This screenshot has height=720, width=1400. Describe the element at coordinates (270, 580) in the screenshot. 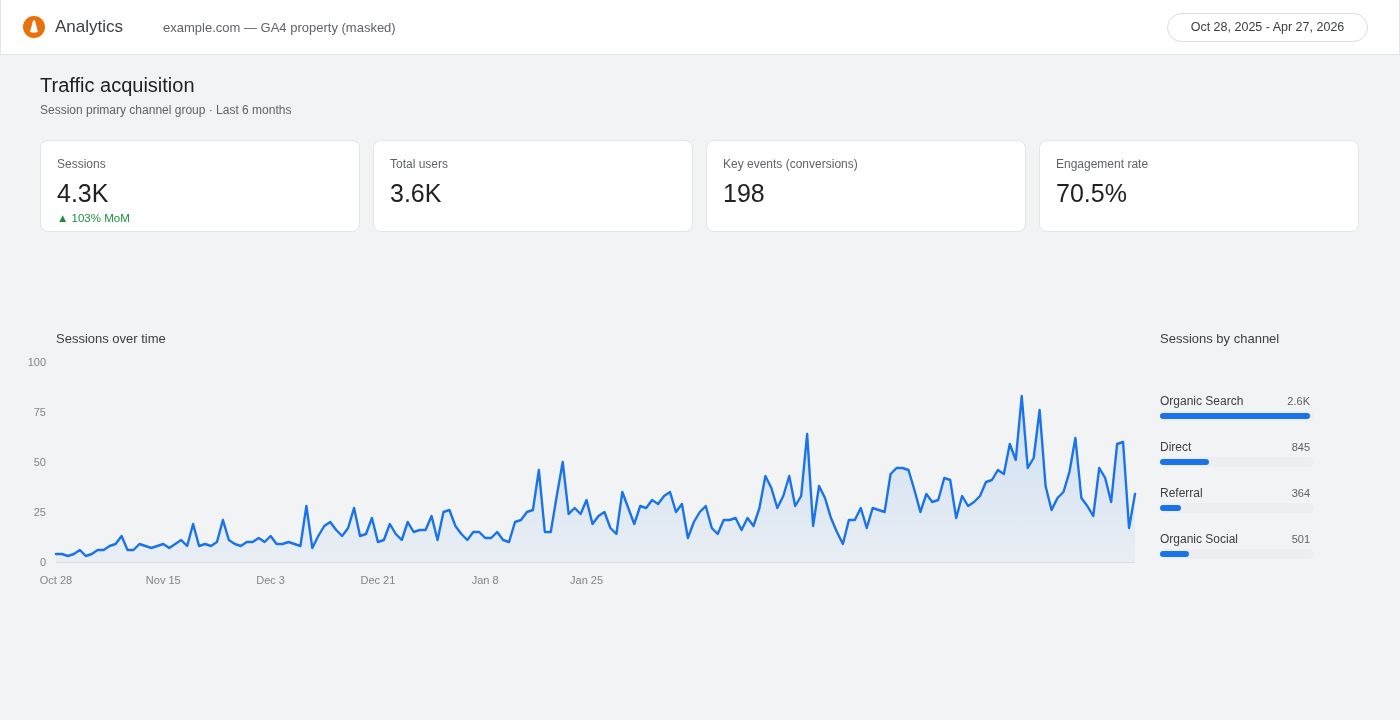

I see `x-axis-label: Dec 3` at that location.